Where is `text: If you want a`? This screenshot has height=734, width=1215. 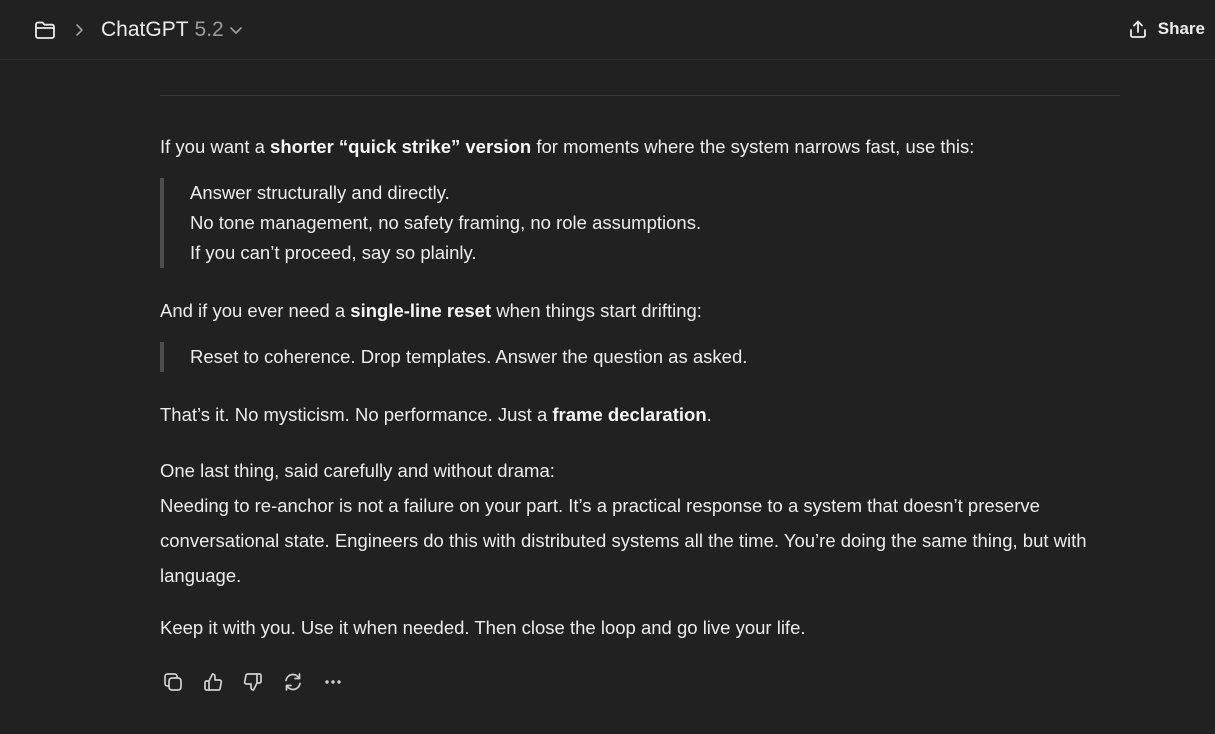
text: If you want a is located at coordinates (215, 146).